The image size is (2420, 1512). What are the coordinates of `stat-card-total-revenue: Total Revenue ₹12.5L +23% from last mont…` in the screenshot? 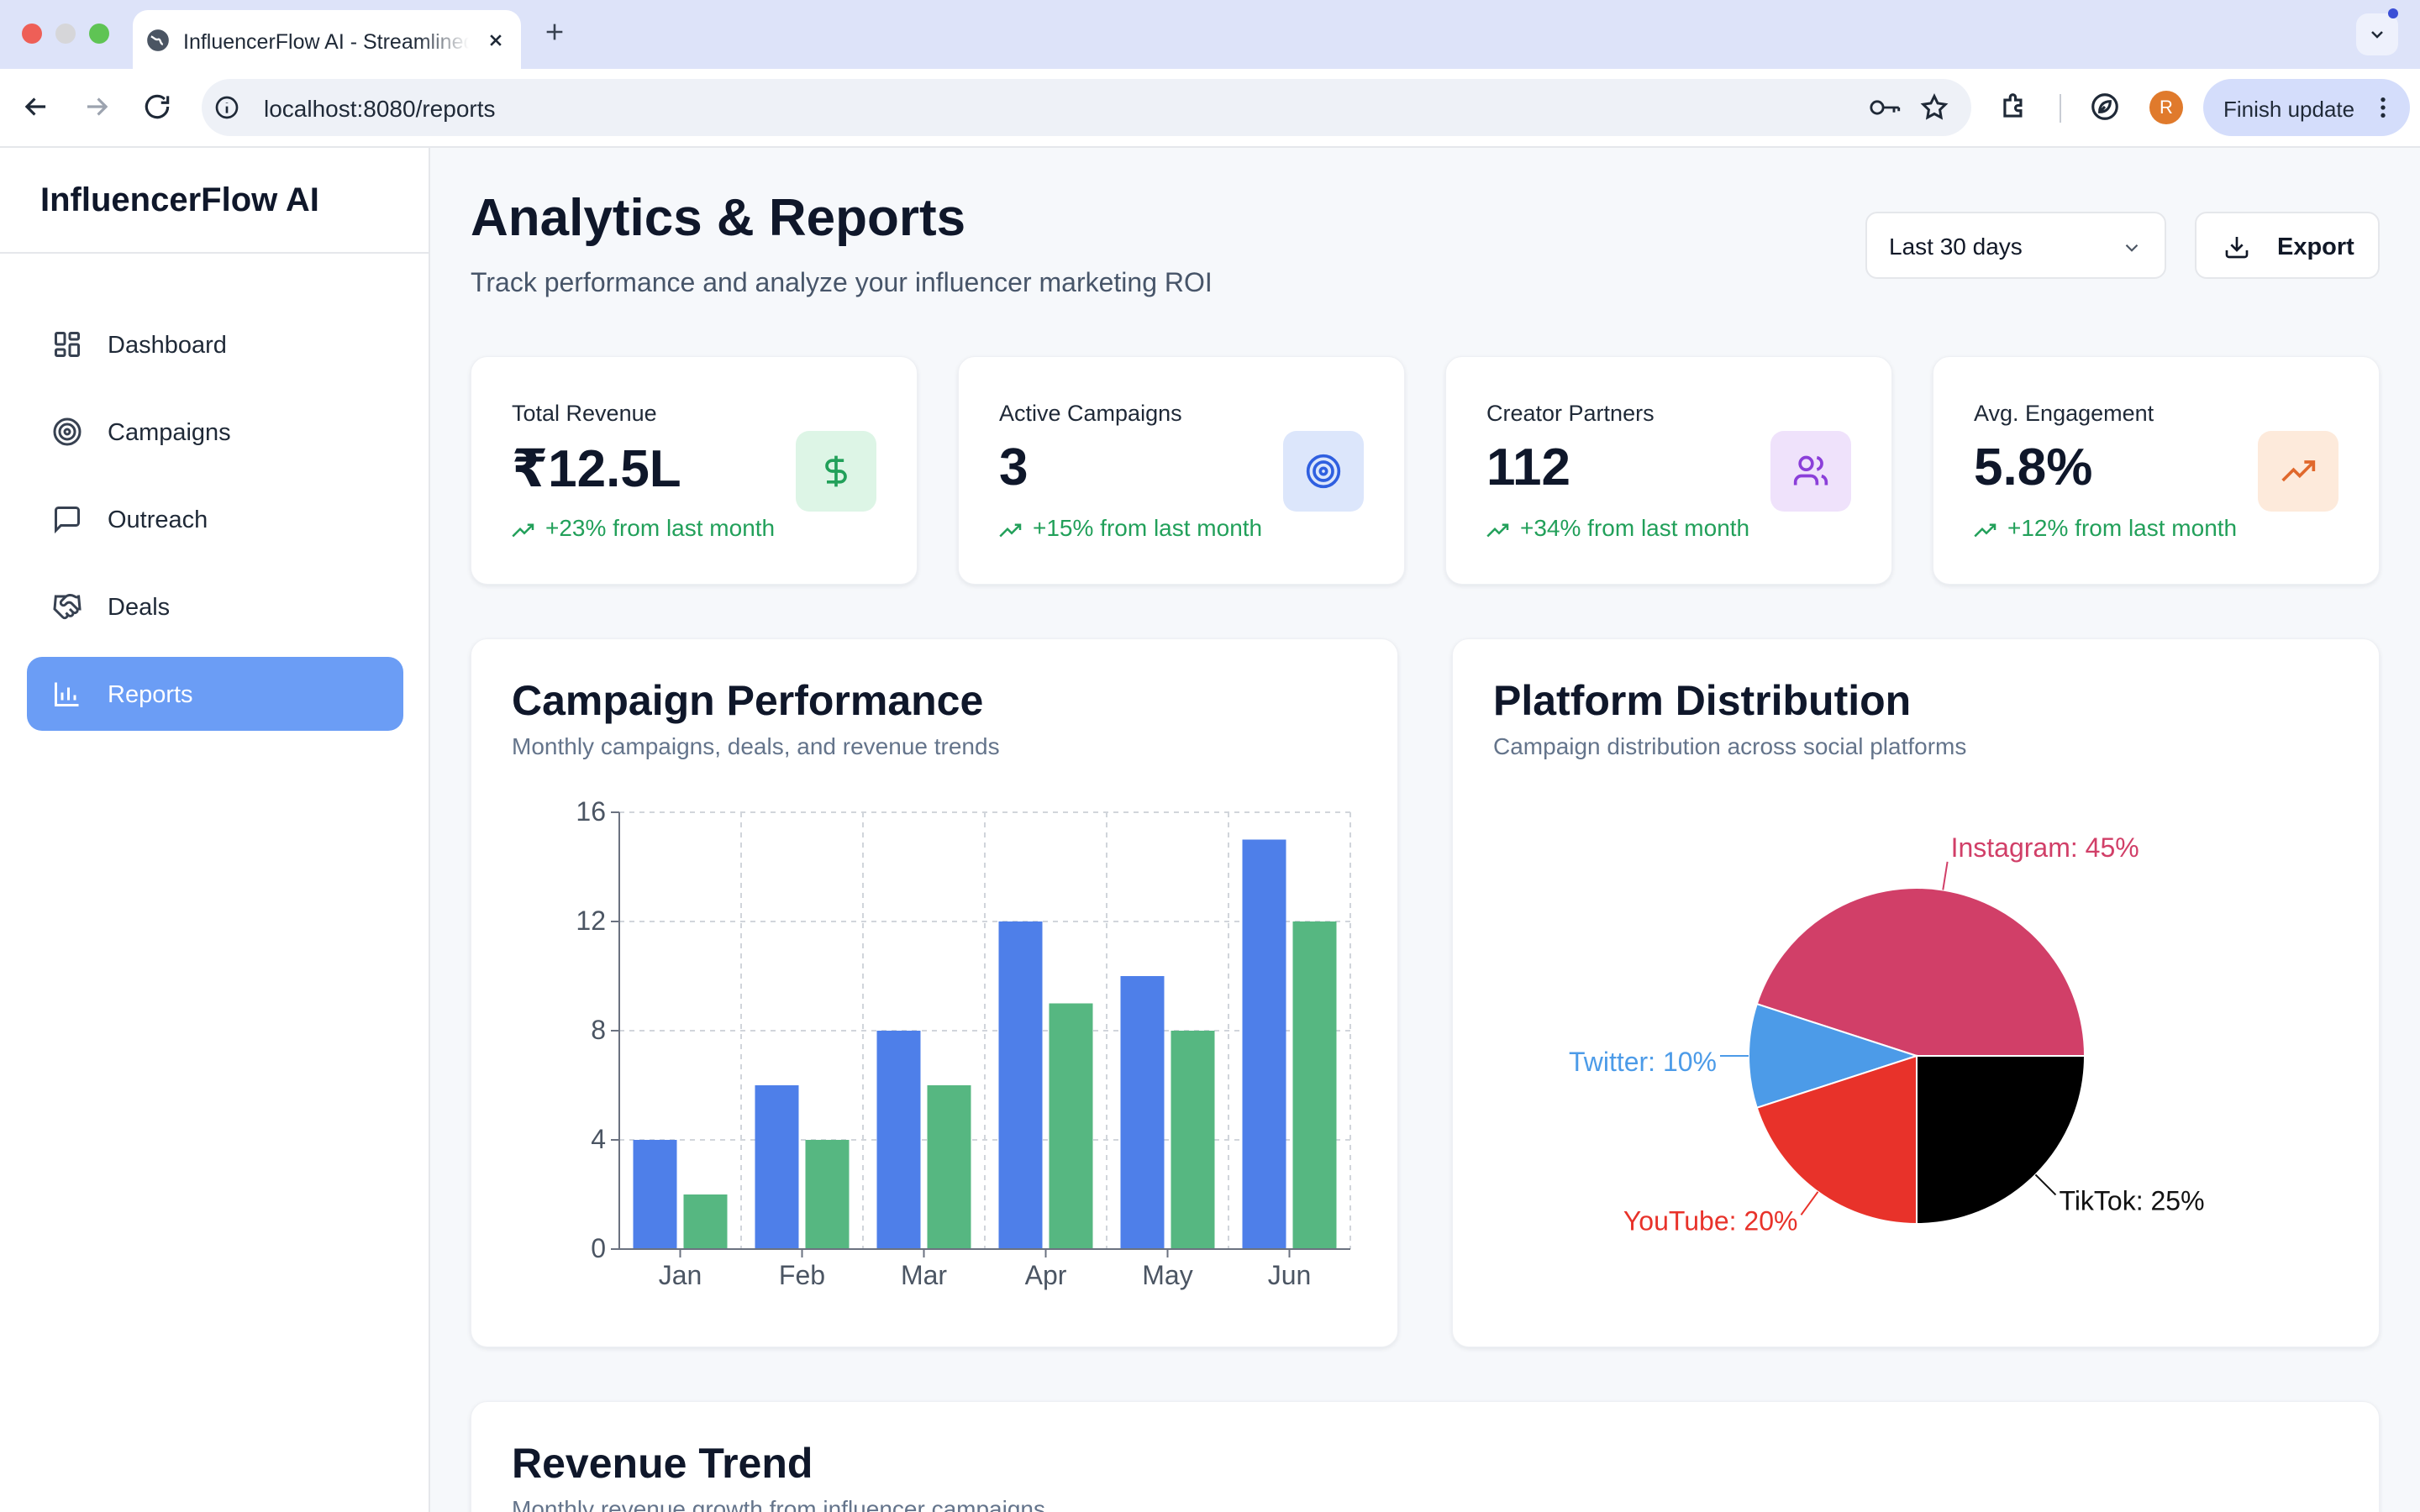 It's located at (694, 470).